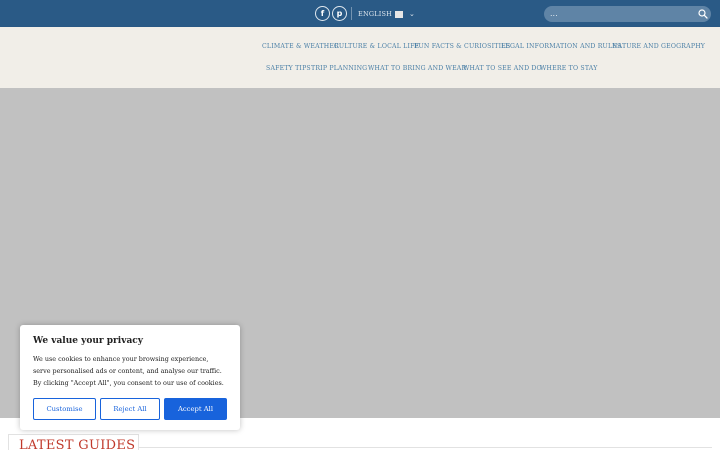  Describe the element at coordinates (300, 46) in the screenshot. I see `nav-climate-weather: CLIMATE & WEATHER` at that location.